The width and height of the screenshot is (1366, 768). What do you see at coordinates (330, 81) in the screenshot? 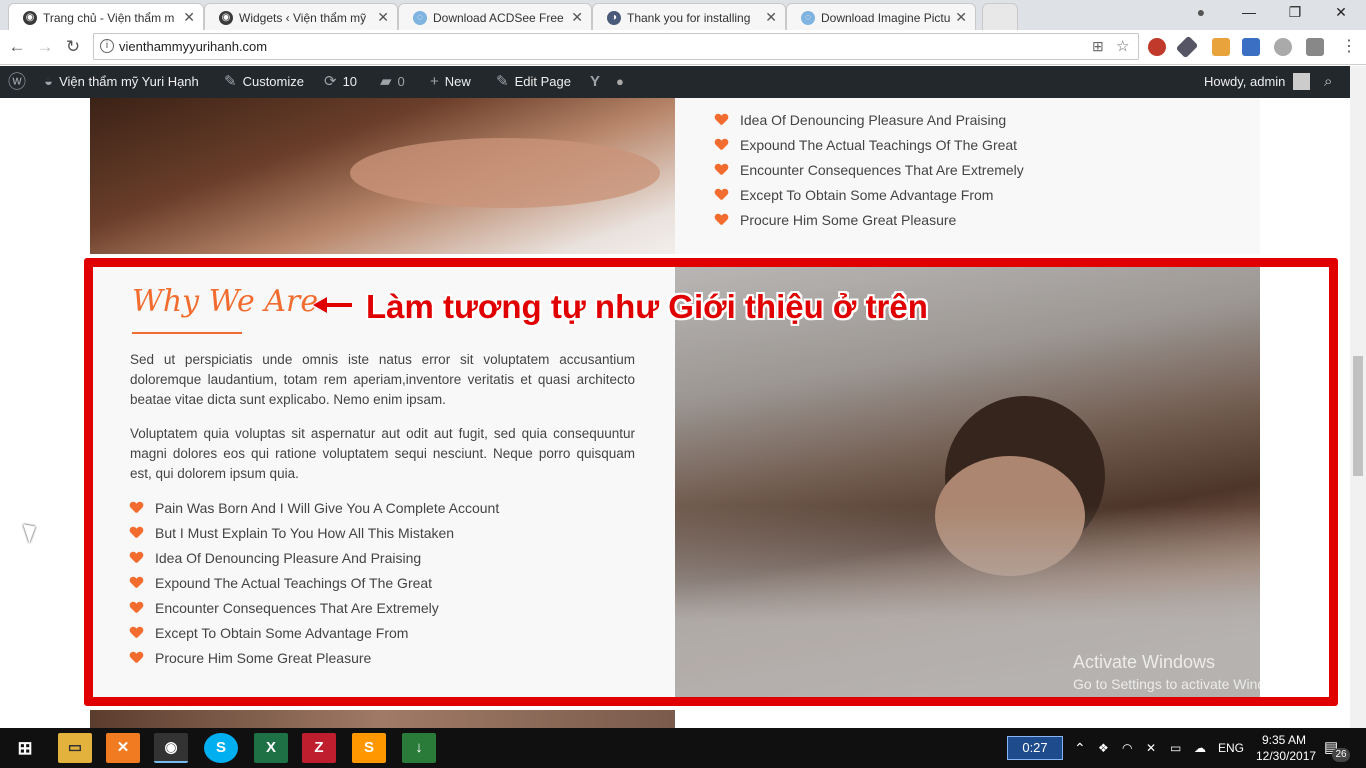
I see `updates-icon: ⟳` at bounding box center [330, 81].